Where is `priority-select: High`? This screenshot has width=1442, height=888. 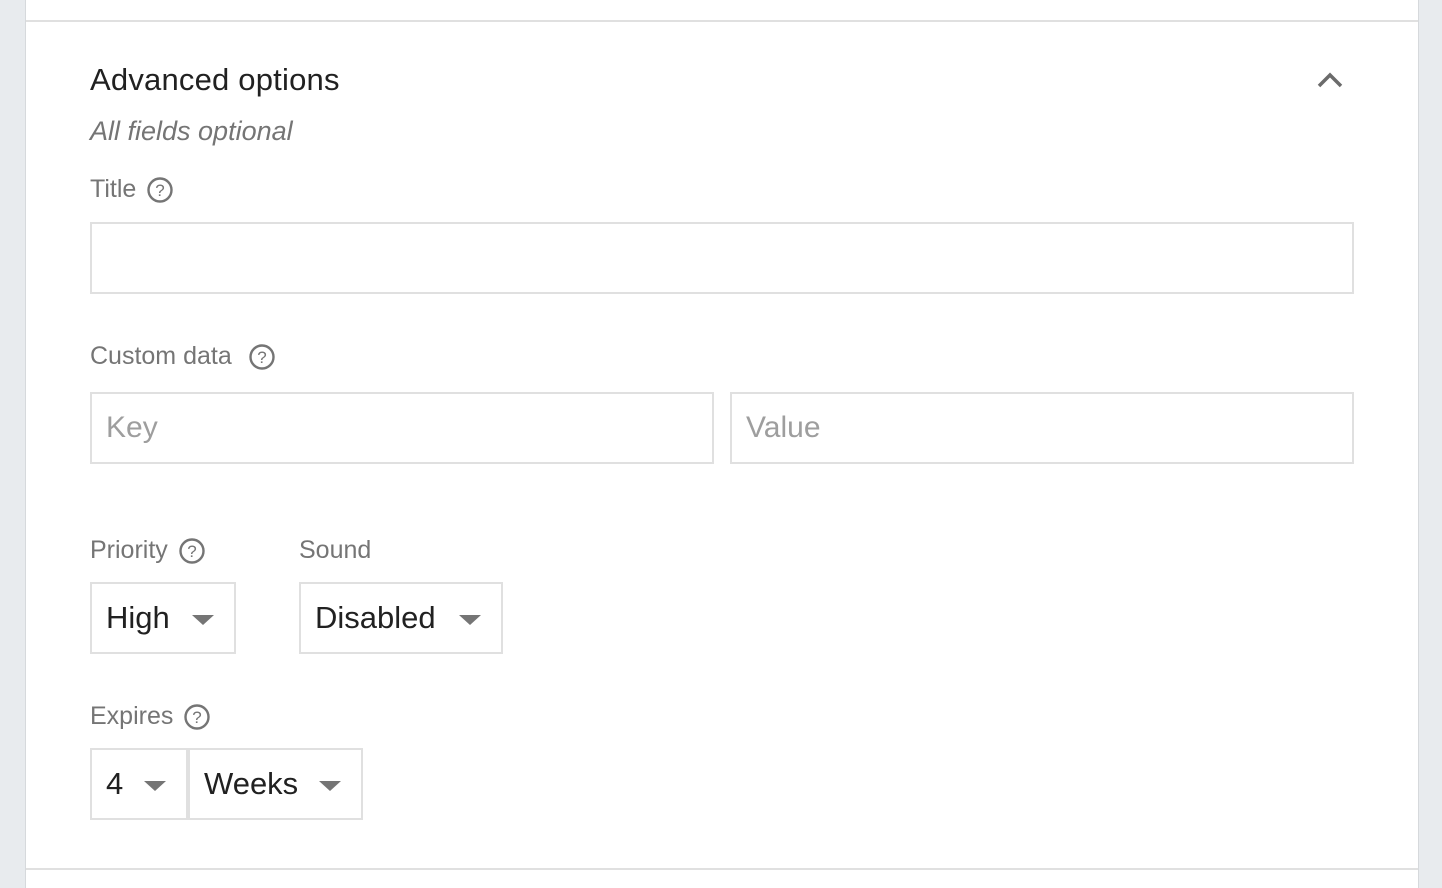 priority-select: High is located at coordinates (163, 618).